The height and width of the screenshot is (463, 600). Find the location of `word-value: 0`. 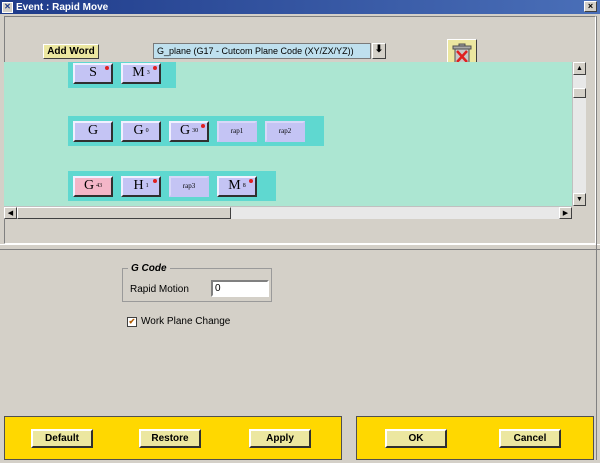

word-value: 0 is located at coordinates (147, 131).